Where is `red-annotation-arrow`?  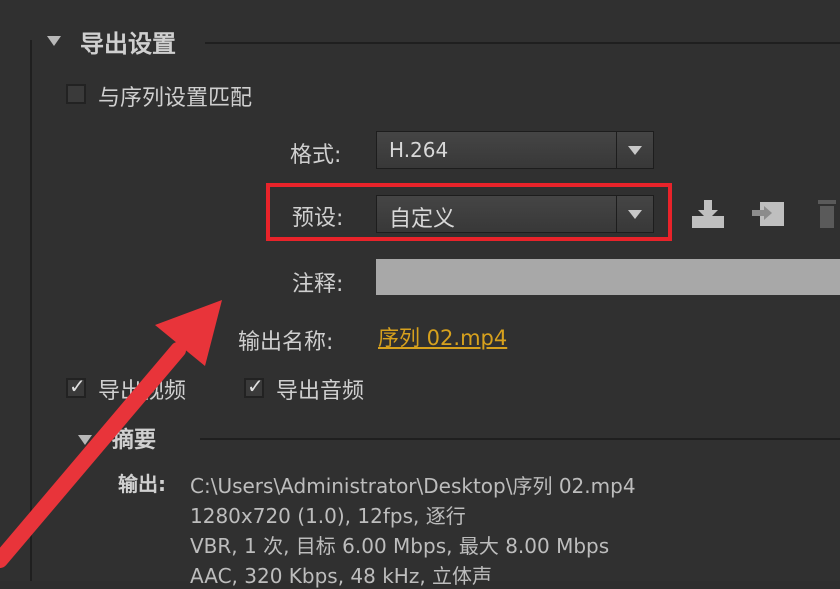
red-annotation-arrow is located at coordinates (111, 434).